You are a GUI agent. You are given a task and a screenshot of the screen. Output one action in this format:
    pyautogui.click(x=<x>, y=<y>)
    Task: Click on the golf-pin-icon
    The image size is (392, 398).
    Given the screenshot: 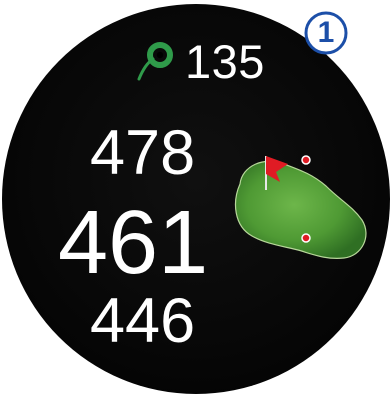 What is the action you would take?
    pyautogui.click(x=155, y=61)
    